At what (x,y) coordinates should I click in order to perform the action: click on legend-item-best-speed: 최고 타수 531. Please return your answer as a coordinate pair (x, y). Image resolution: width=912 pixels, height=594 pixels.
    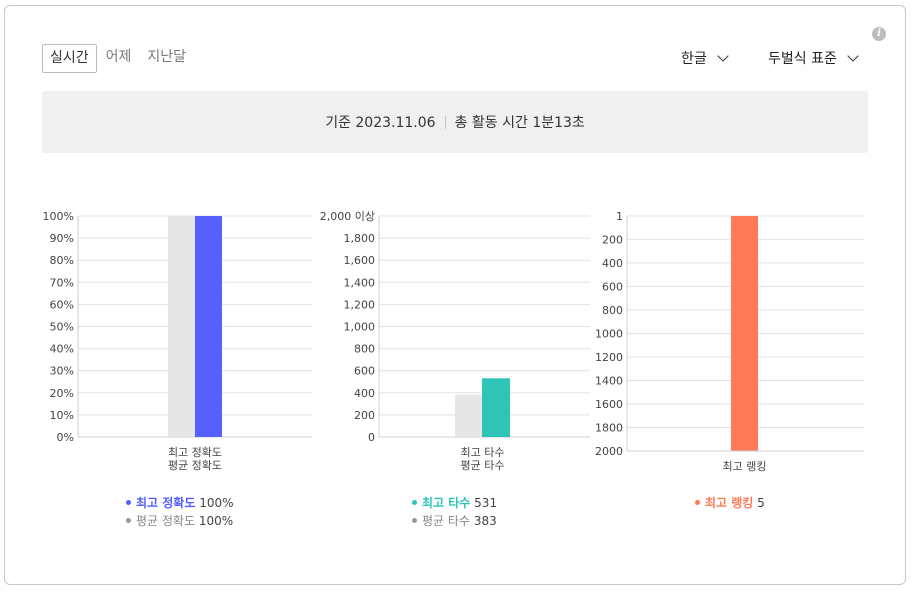
    Looking at the image, I should click on (454, 503).